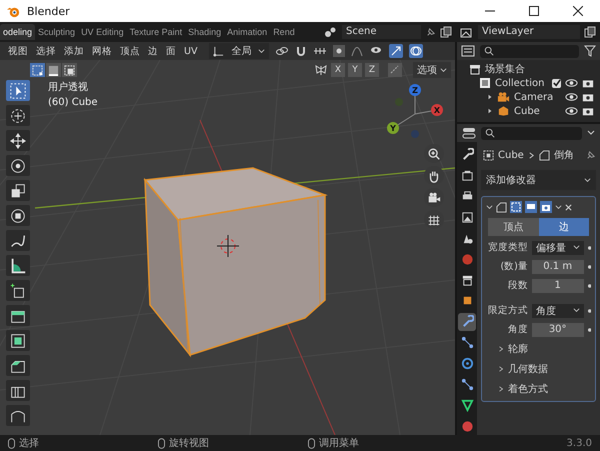 The height and width of the screenshot is (451, 600). What do you see at coordinates (18, 115) in the screenshot?
I see `cursor-tool-button` at bounding box center [18, 115].